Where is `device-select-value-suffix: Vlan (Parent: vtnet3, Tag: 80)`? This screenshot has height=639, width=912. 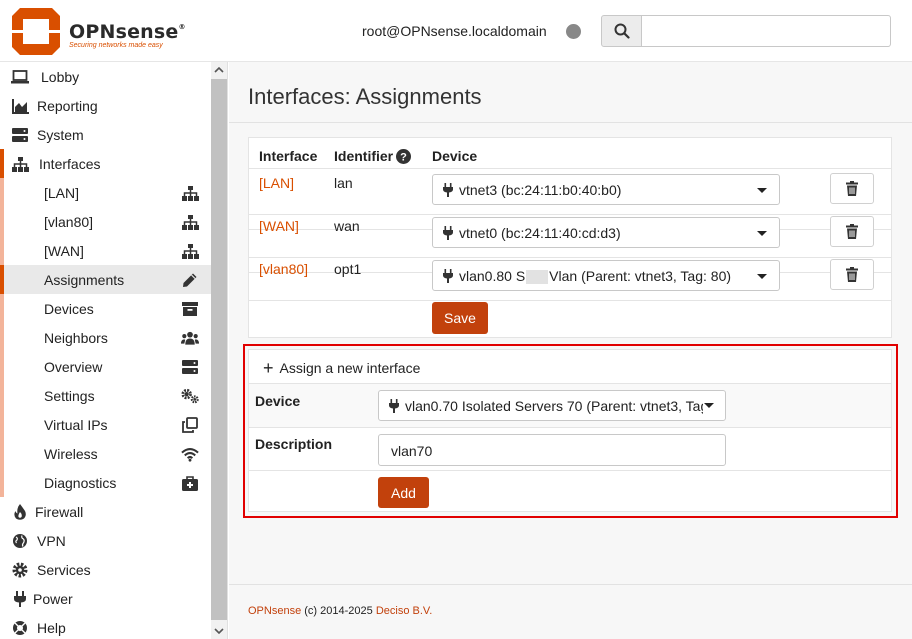
device-select-value-suffix: Vlan (Parent: vtnet3, Tag: 80) is located at coordinates (640, 276).